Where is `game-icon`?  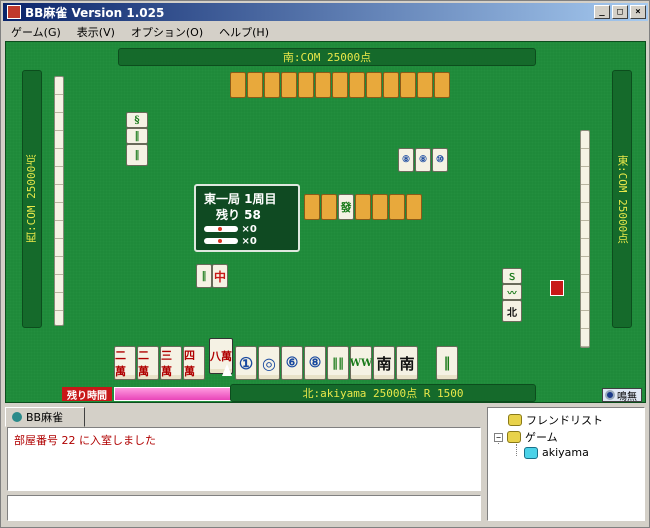 game-icon is located at coordinates (514, 437).